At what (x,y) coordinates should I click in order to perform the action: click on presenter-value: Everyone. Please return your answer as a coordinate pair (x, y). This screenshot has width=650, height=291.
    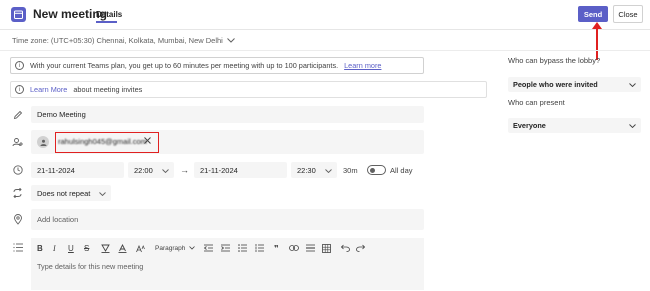
    Looking at the image, I should click on (529, 125).